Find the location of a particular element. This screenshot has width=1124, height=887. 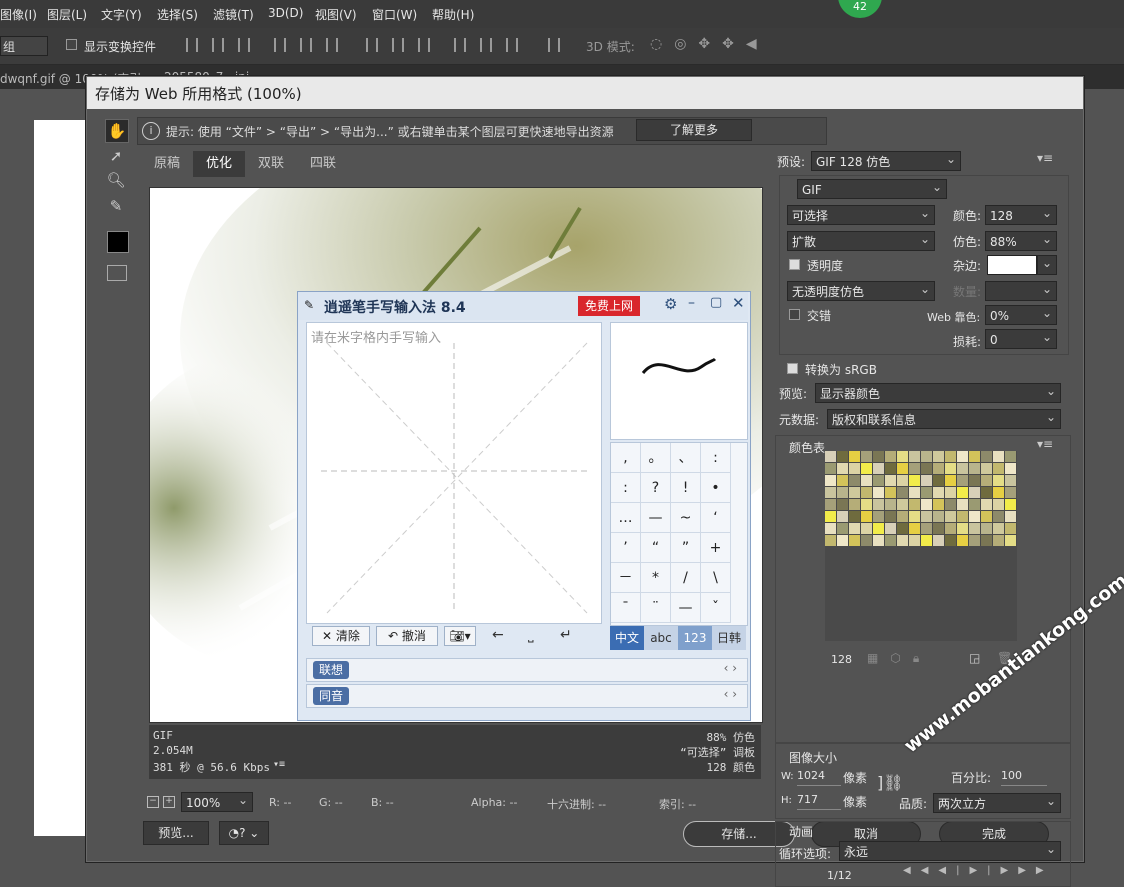

color-table is located at coordinates (921, 546).